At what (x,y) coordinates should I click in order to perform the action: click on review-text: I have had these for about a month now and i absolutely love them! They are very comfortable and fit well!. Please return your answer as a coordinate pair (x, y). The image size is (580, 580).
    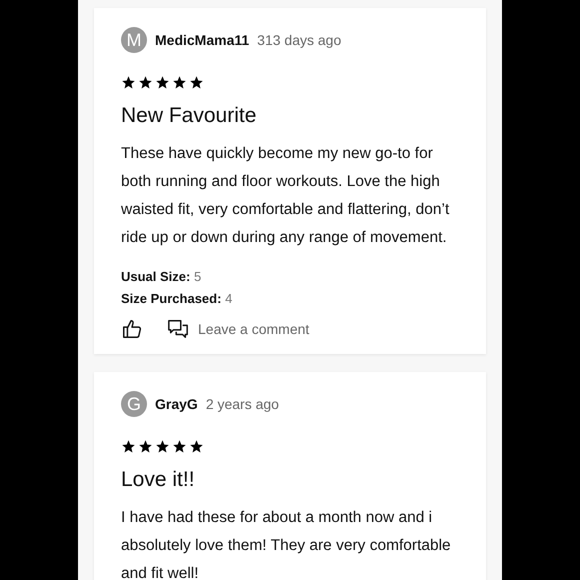
    Looking at the image, I should click on (286, 544).